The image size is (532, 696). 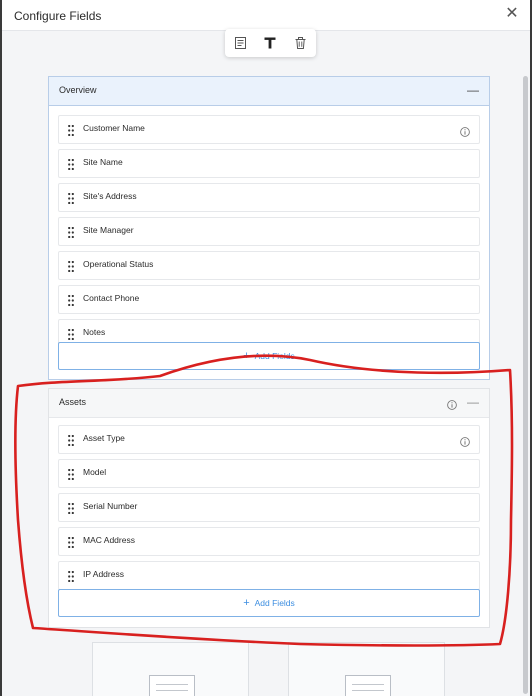 I want to click on field-label: Operational Status, so click(x=118, y=264).